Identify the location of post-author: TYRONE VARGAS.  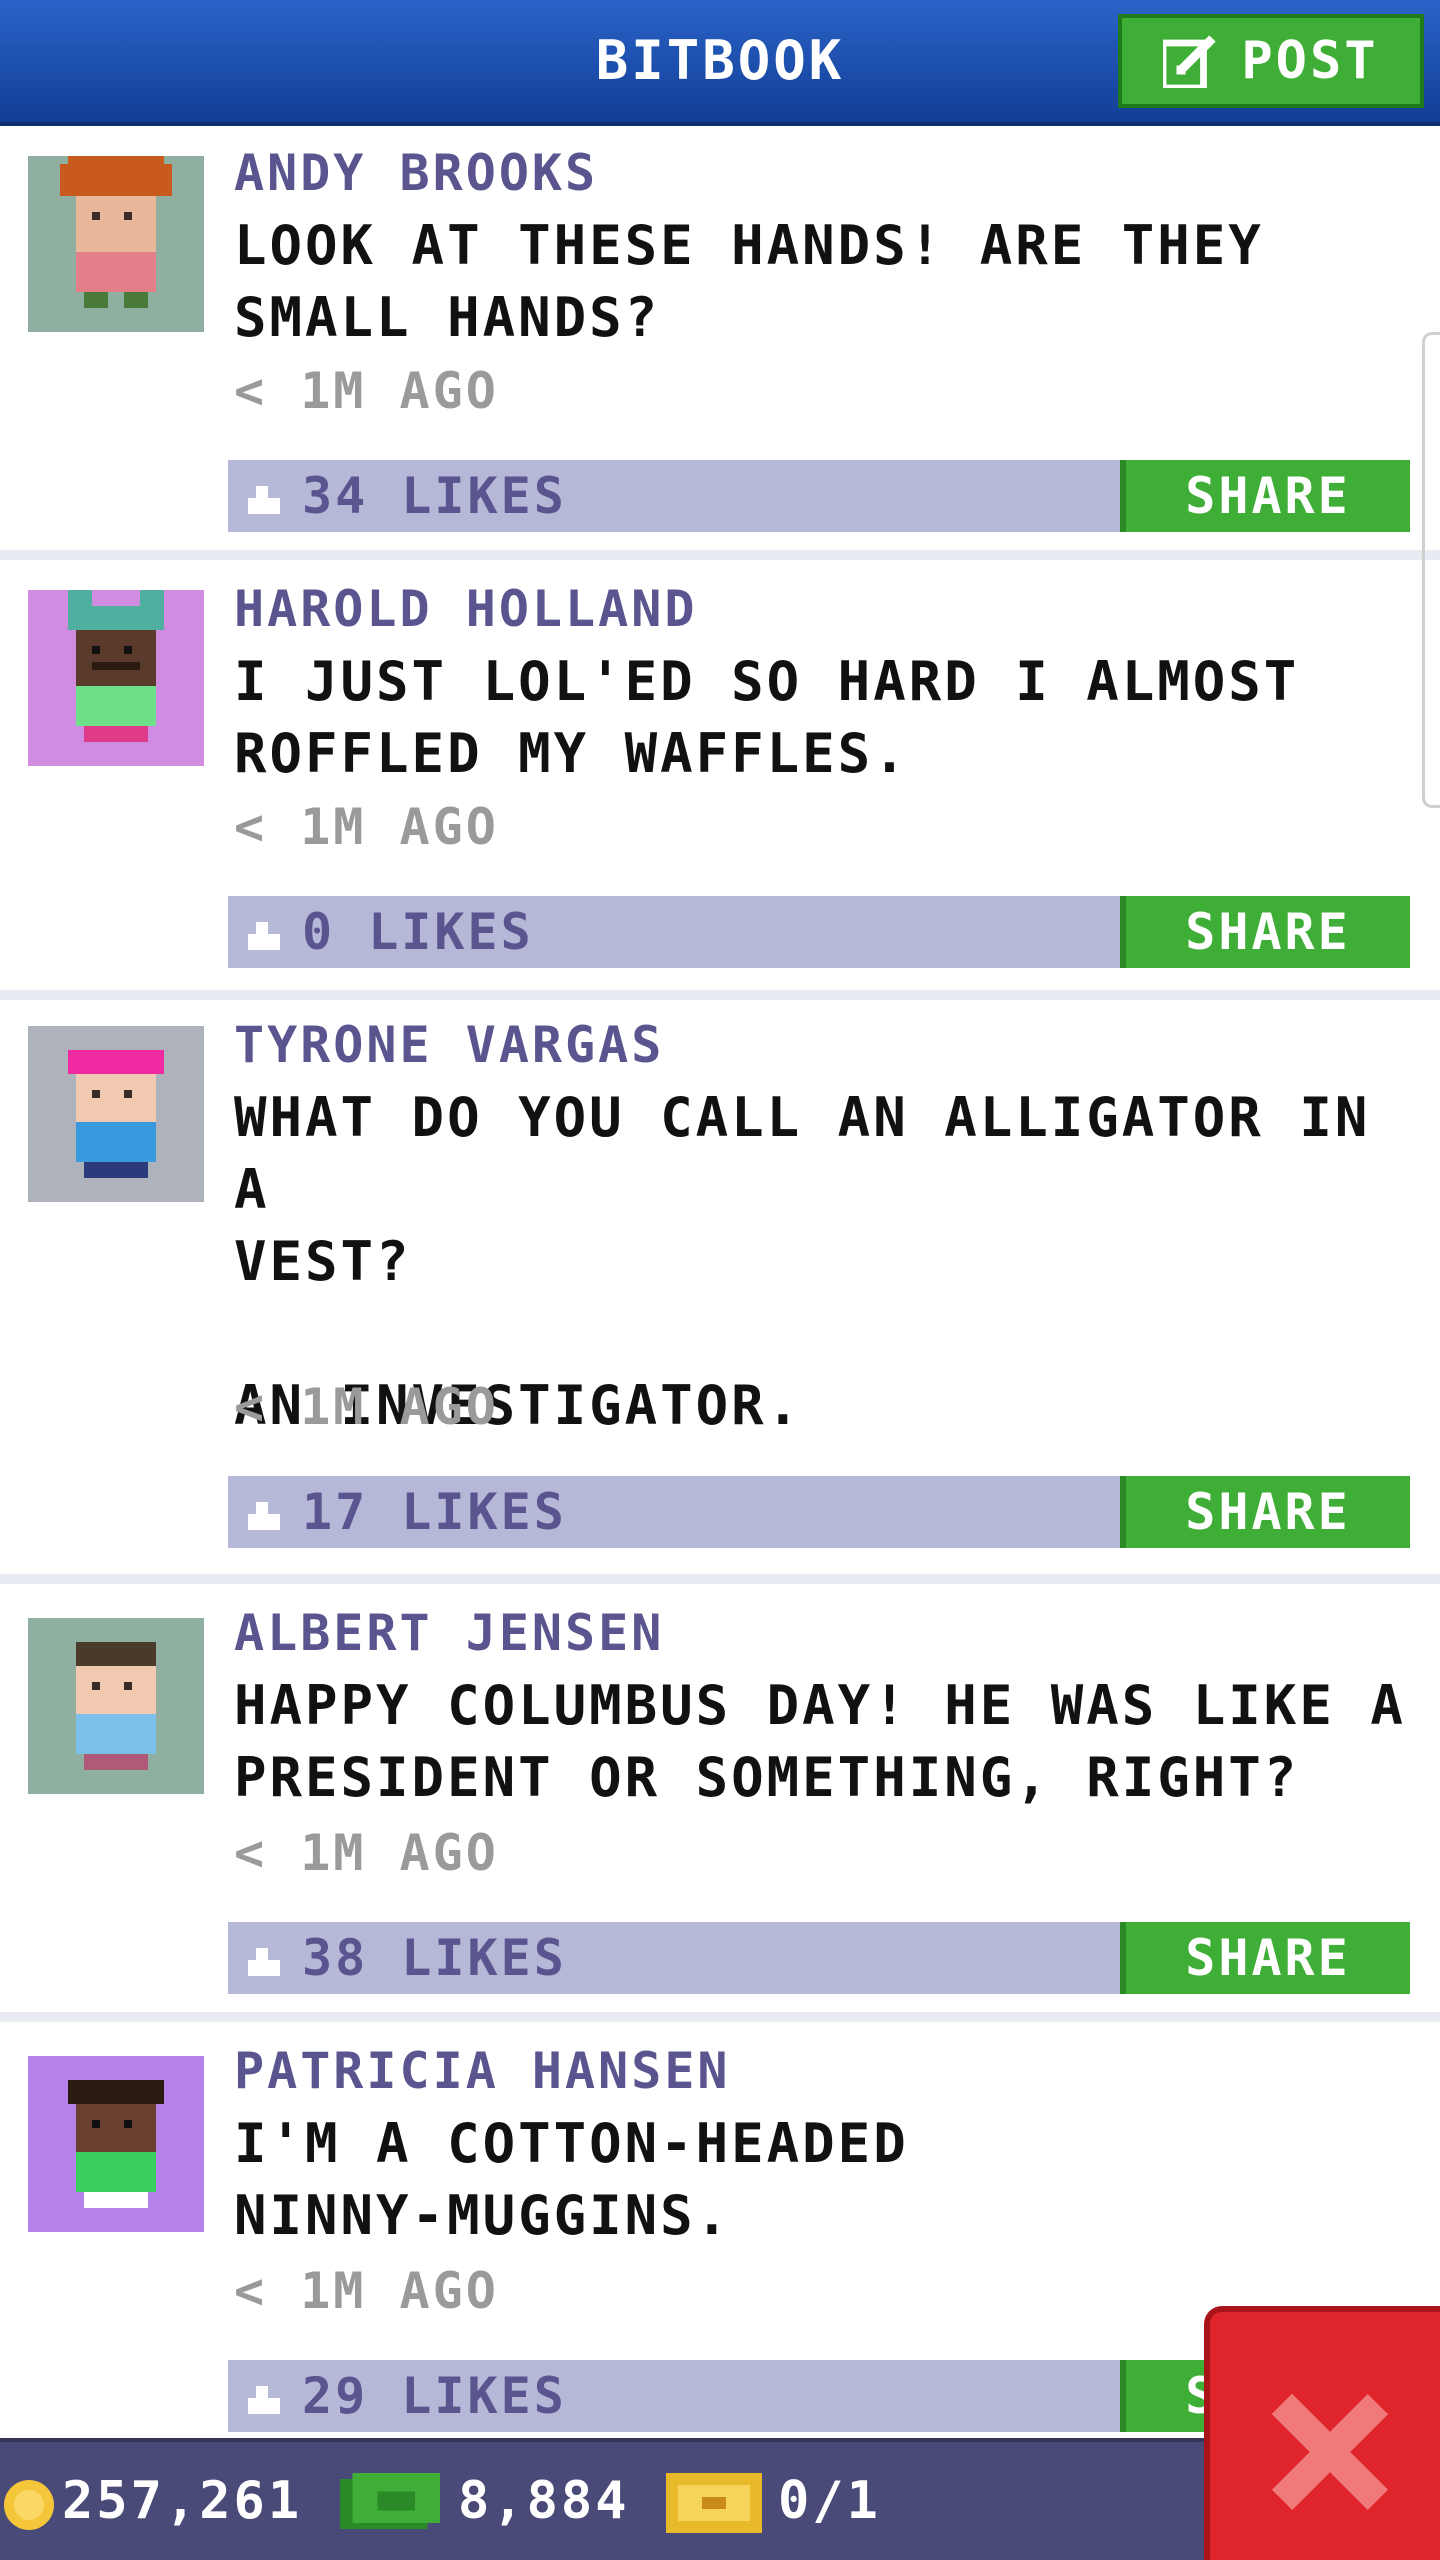
(449, 1045).